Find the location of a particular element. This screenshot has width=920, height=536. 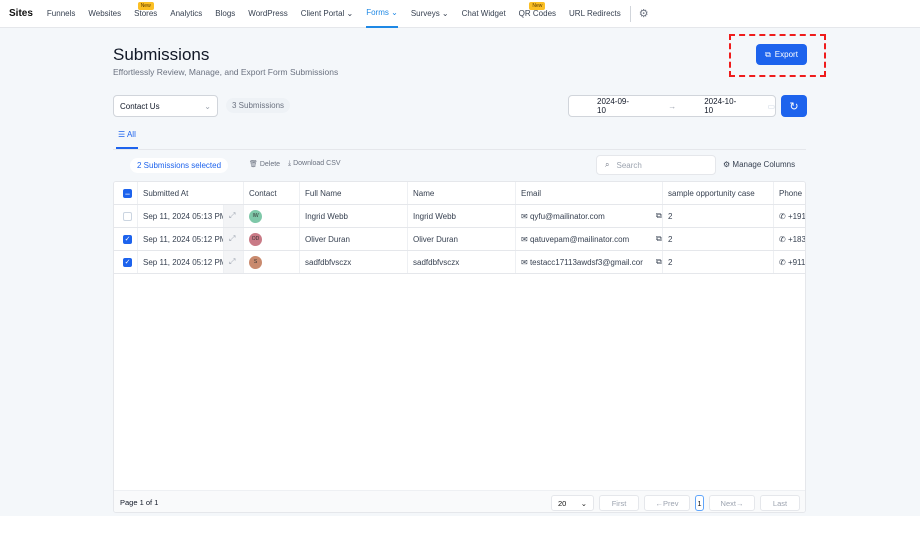

full-name: Oliver Duran is located at coordinates (354, 239).